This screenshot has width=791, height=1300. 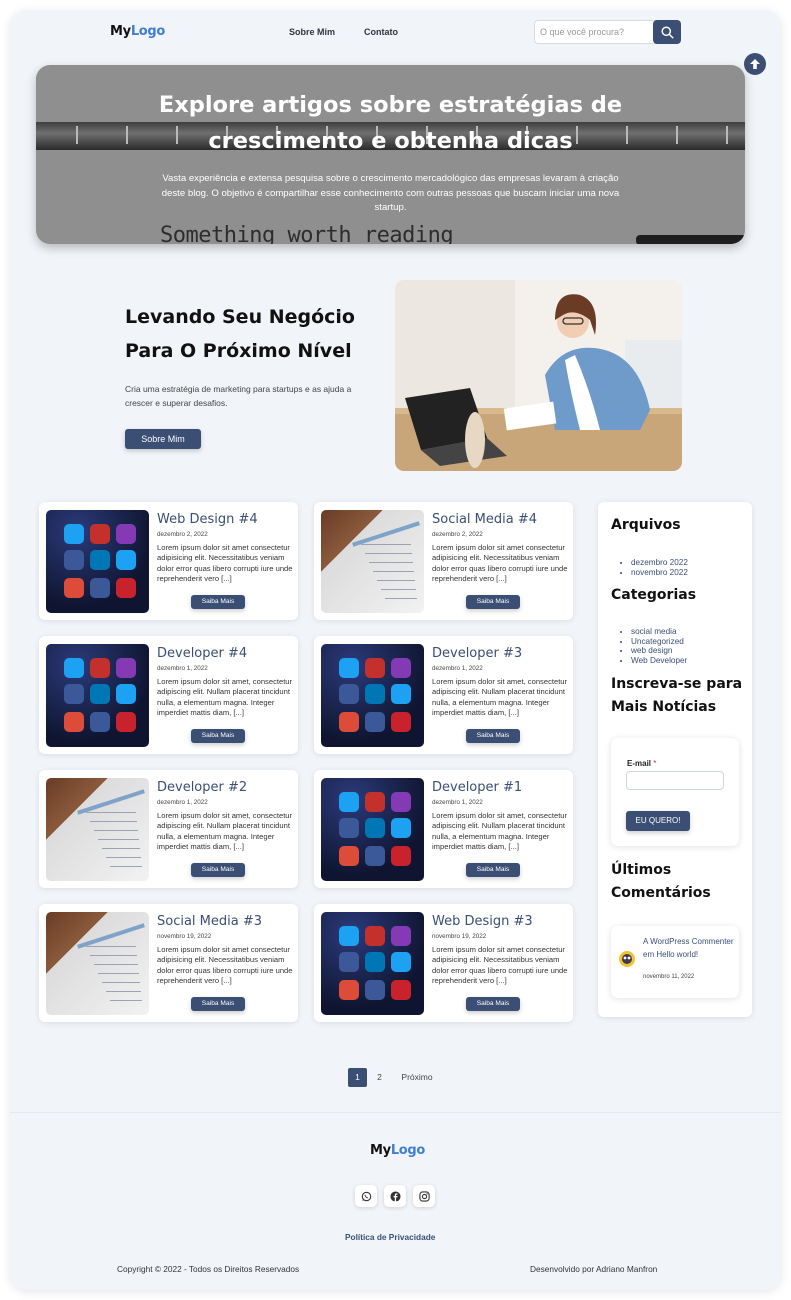 I want to click on feature-title-line1: Levando Seu Negócio, so click(x=240, y=317).